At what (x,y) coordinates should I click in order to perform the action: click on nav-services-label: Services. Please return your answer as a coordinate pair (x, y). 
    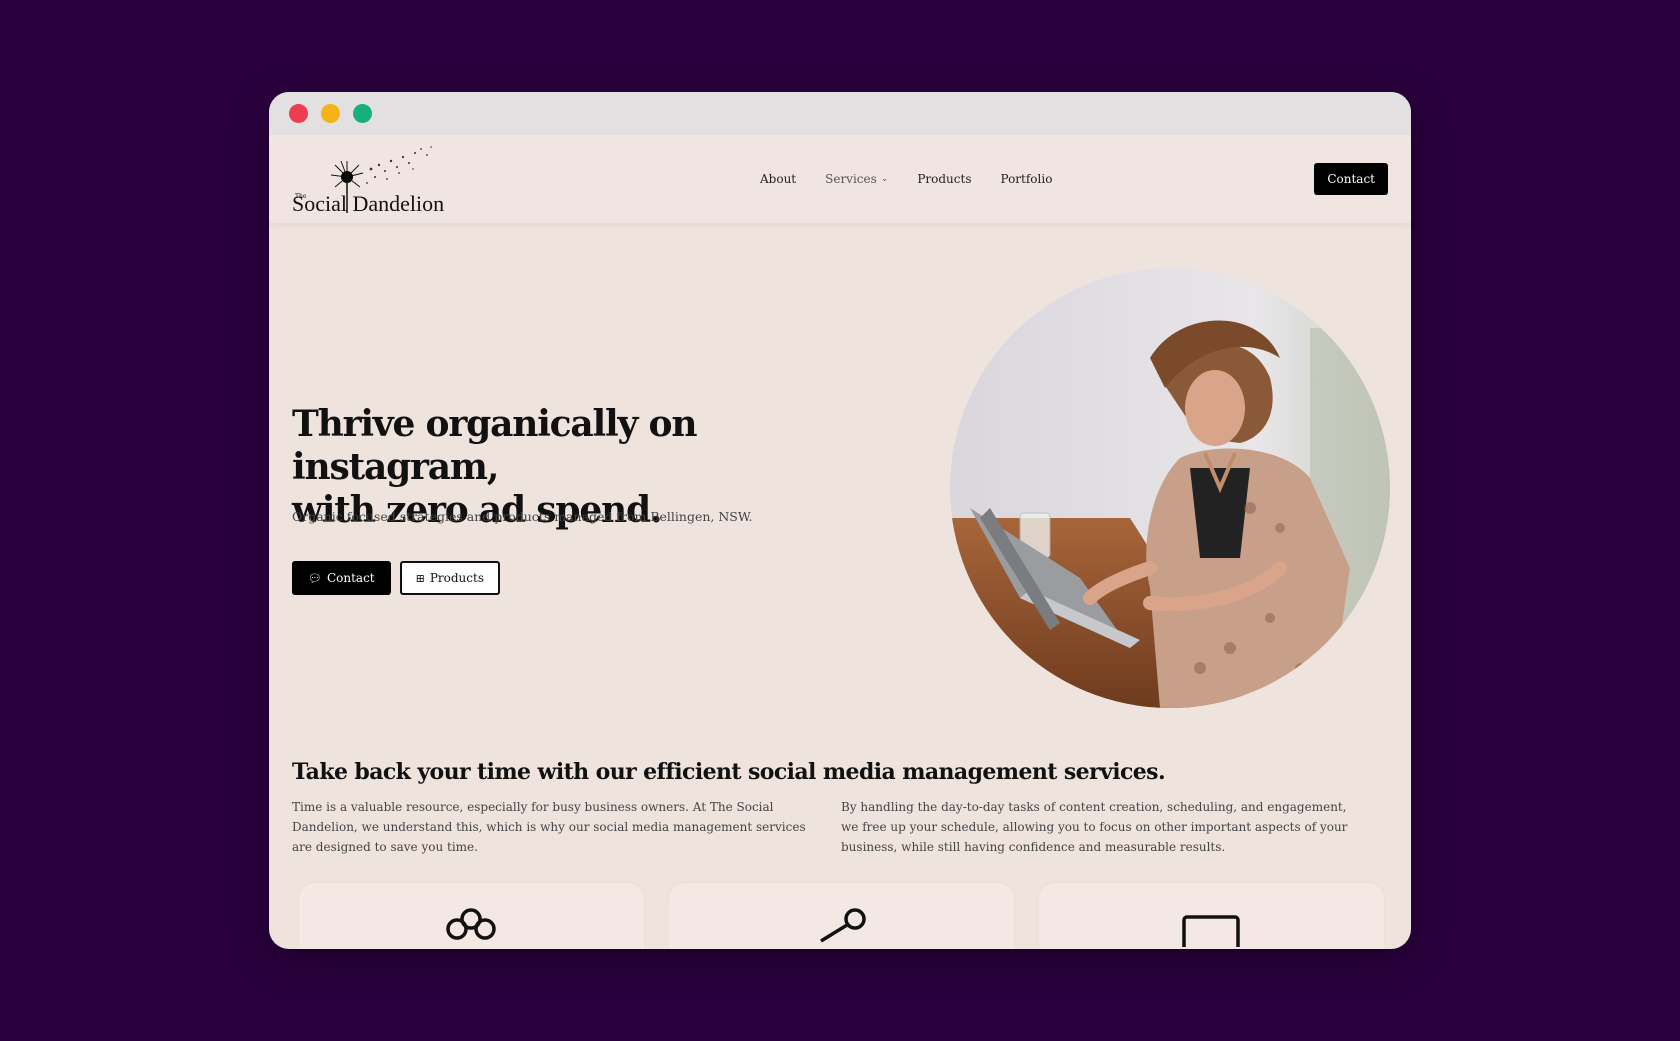
    Looking at the image, I should click on (851, 179).